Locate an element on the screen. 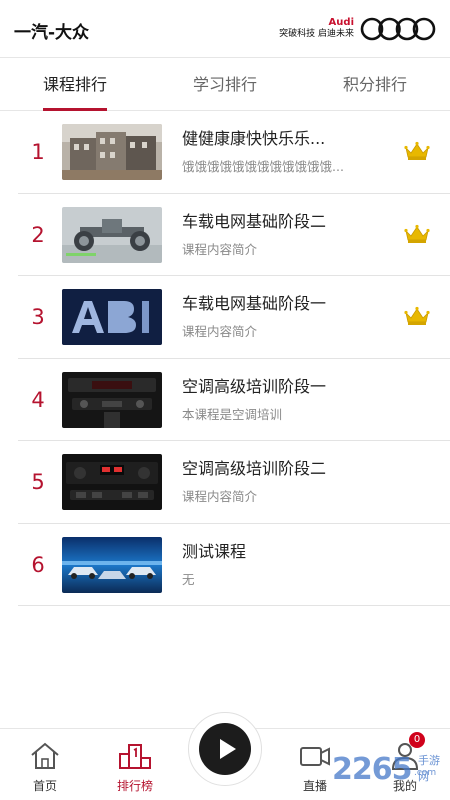 The image size is (450, 800). rank-number: 2 is located at coordinates (38, 234).